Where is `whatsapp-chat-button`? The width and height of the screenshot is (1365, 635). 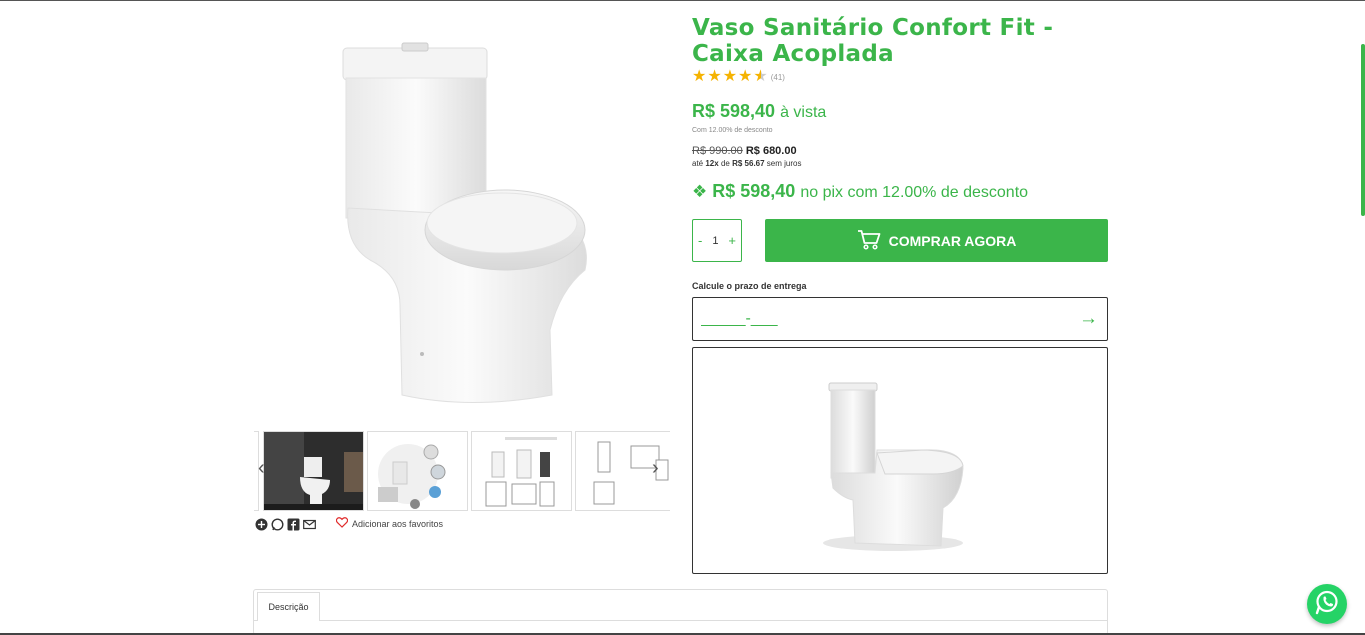 whatsapp-chat-button is located at coordinates (1327, 604).